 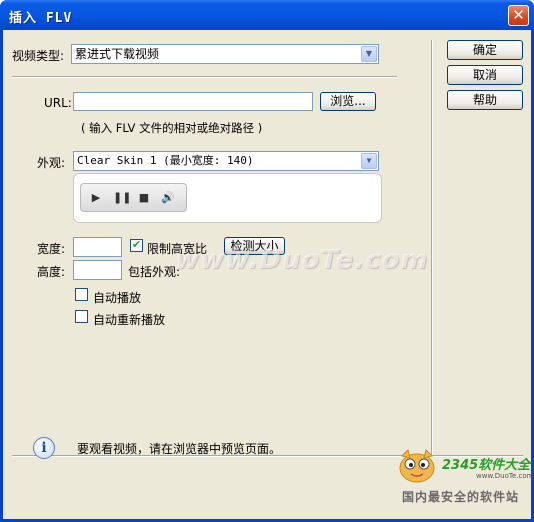 What do you see at coordinates (302, 260) in the screenshot?
I see `watermark: www.DuoTe.com` at bounding box center [302, 260].